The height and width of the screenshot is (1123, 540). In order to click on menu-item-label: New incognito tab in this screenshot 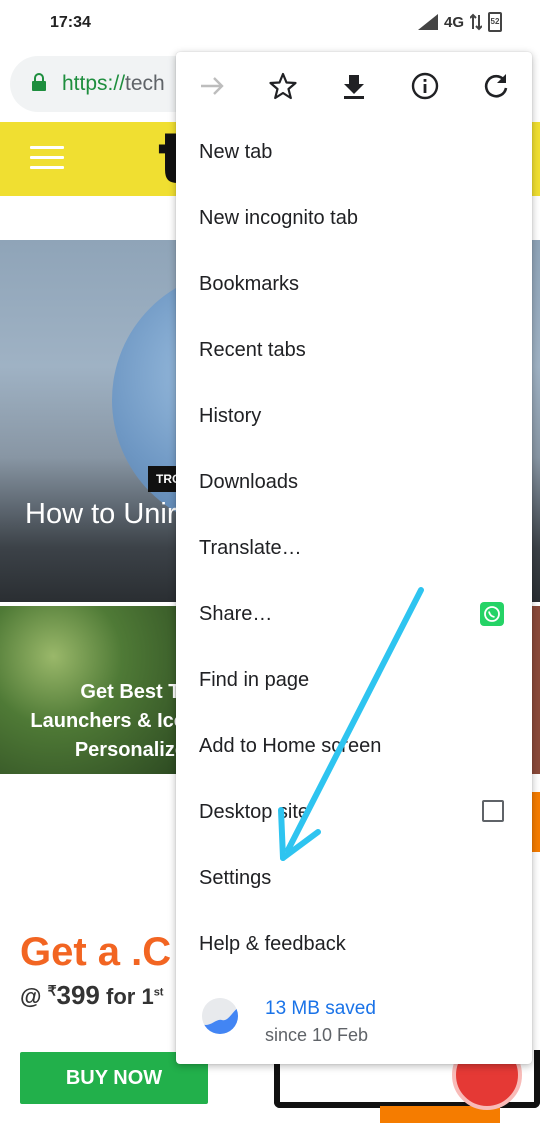, I will do `click(278, 218)`.